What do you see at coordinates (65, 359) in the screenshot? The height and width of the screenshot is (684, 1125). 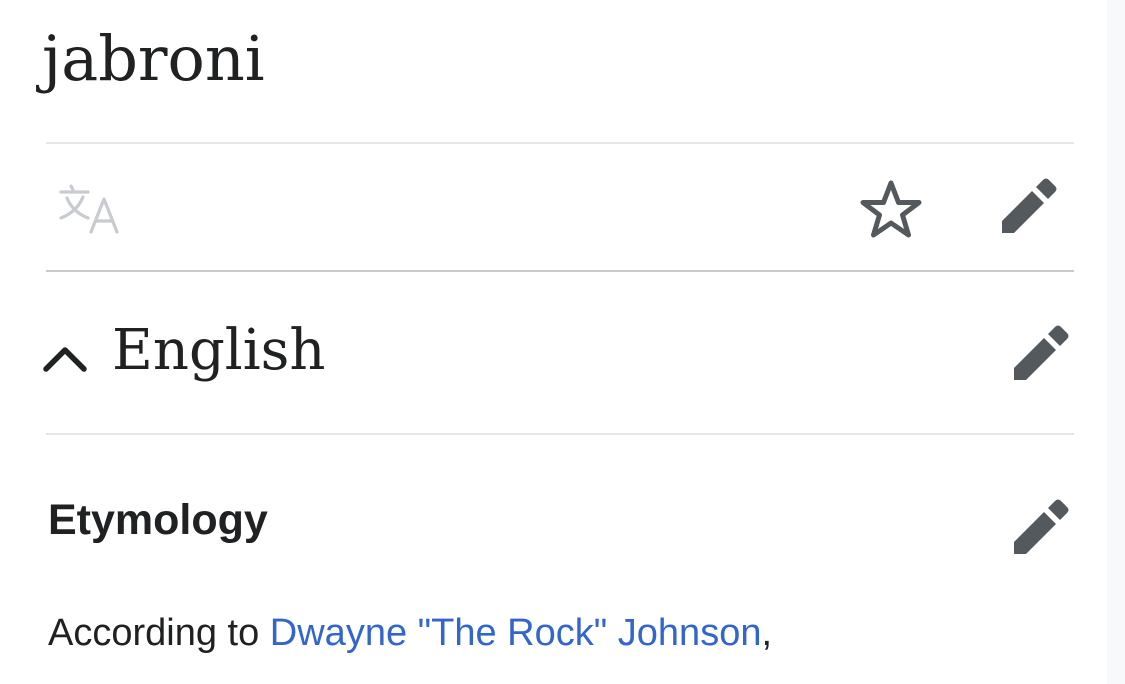 I see `chevron-up-icon` at bounding box center [65, 359].